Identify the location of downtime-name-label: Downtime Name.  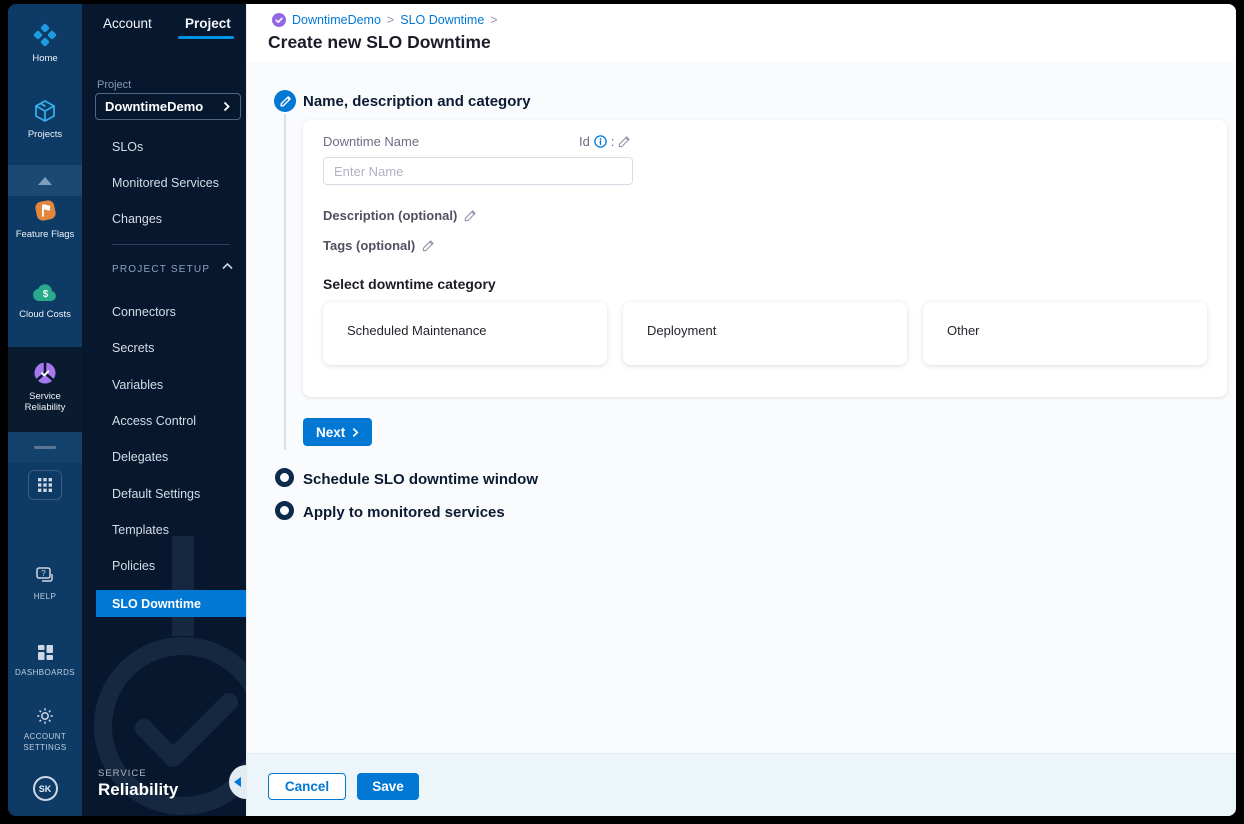
(371, 141).